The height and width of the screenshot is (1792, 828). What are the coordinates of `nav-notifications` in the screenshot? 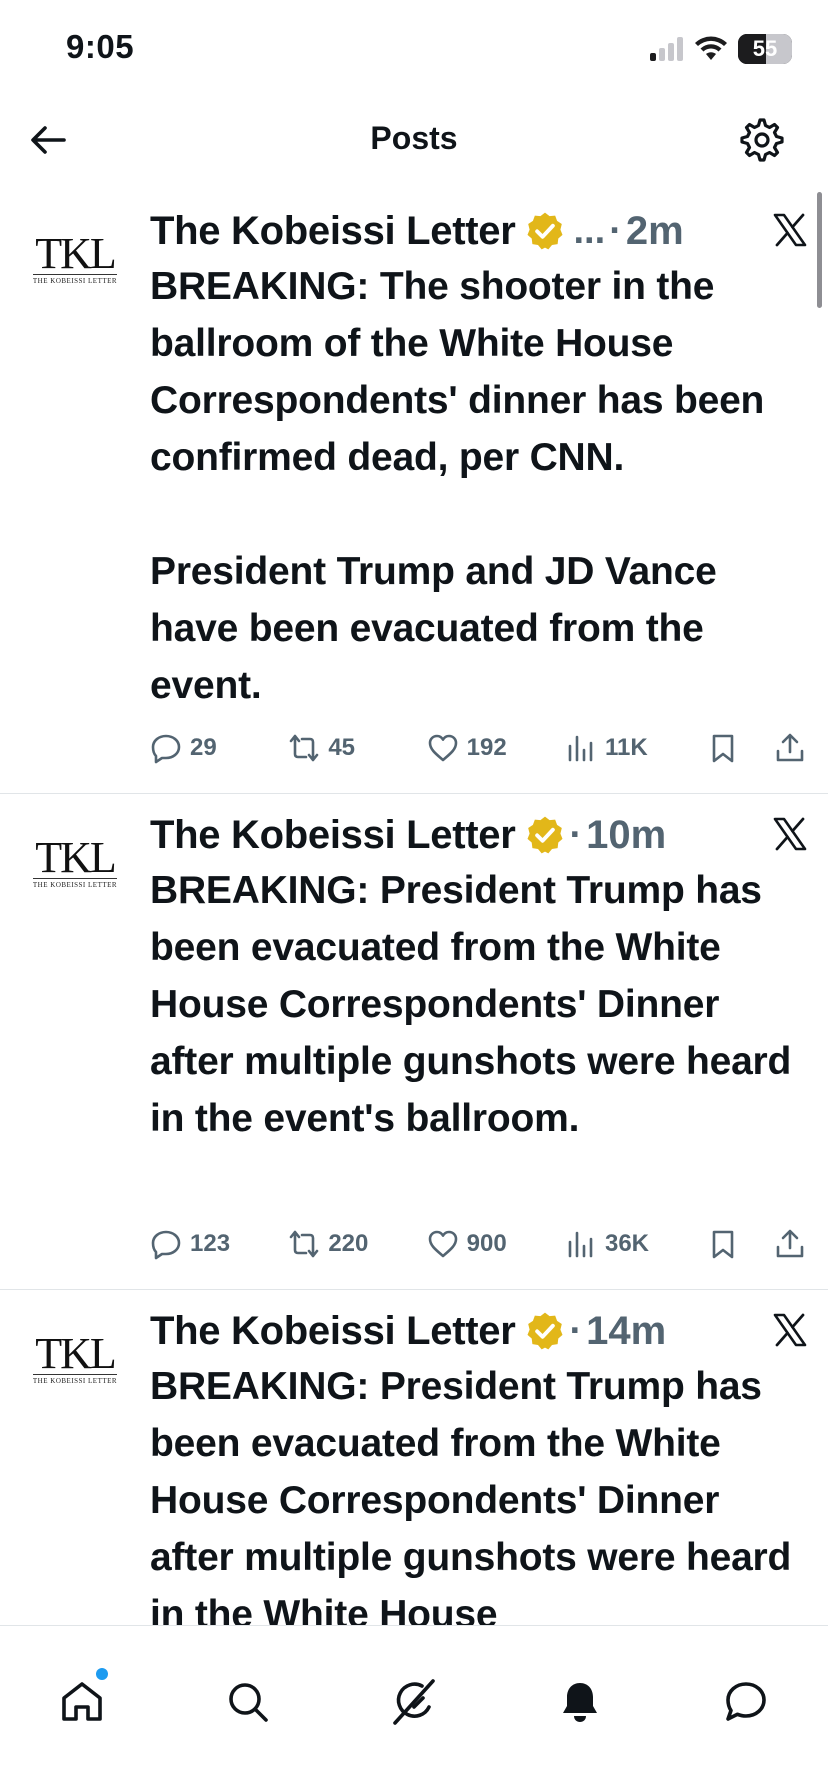 It's located at (580, 1702).